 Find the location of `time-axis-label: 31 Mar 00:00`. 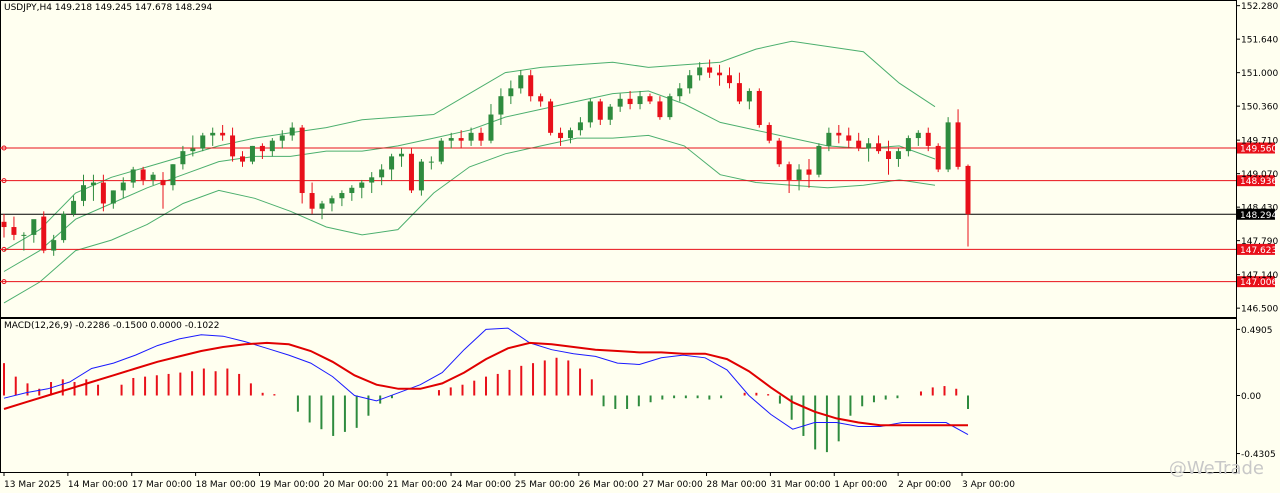

time-axis-label: 31 Mar 00:00 is located at coordinates (800, 485).